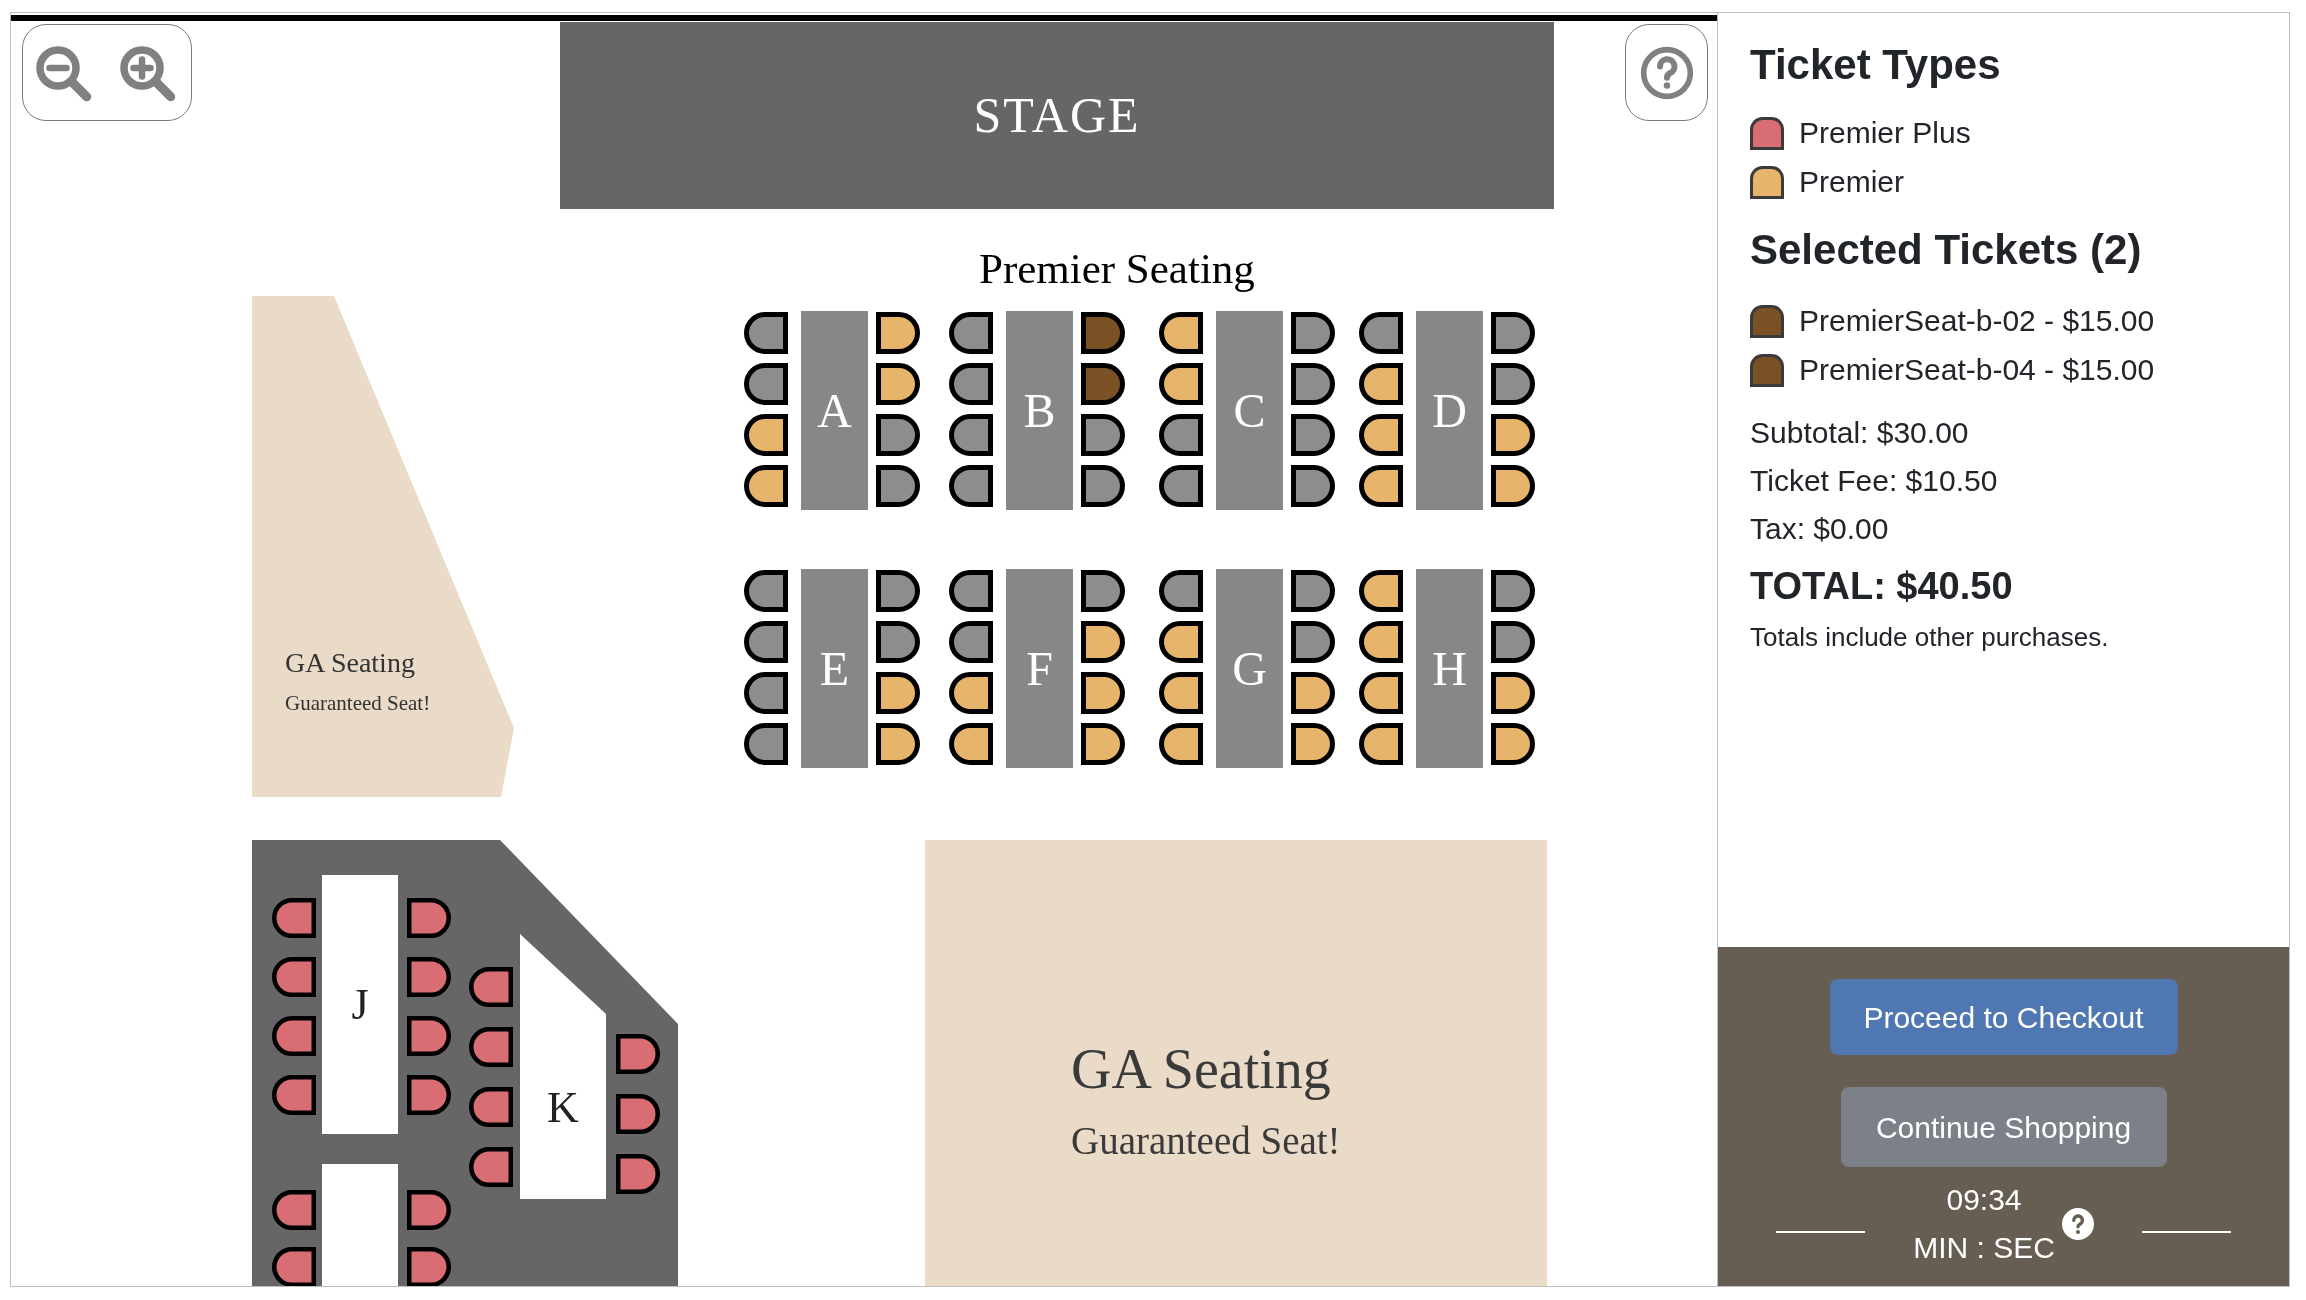 The height and width of the screenshot is (1300, 2306). I want to click on section-title: Selected Tickets (2), so click(1946, 250).